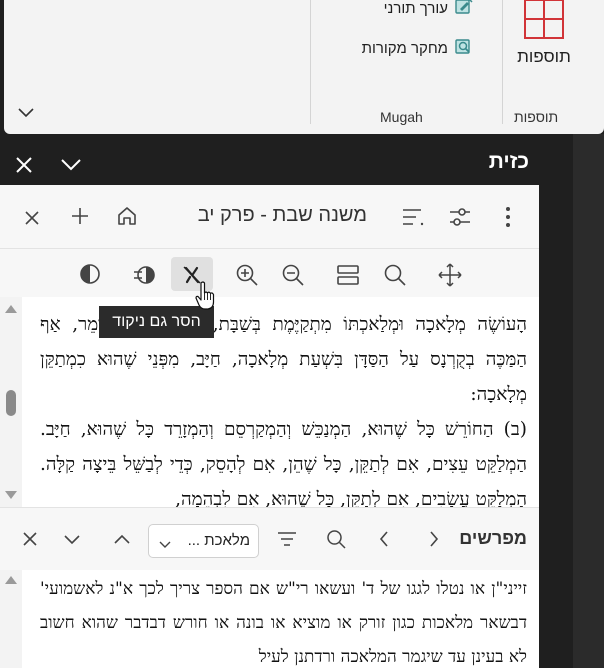 The image size is (604, 668). What do you see at coordinates (287, 539) in the screenshot?
I see `filter-icon` at bounding box center [287, 539].